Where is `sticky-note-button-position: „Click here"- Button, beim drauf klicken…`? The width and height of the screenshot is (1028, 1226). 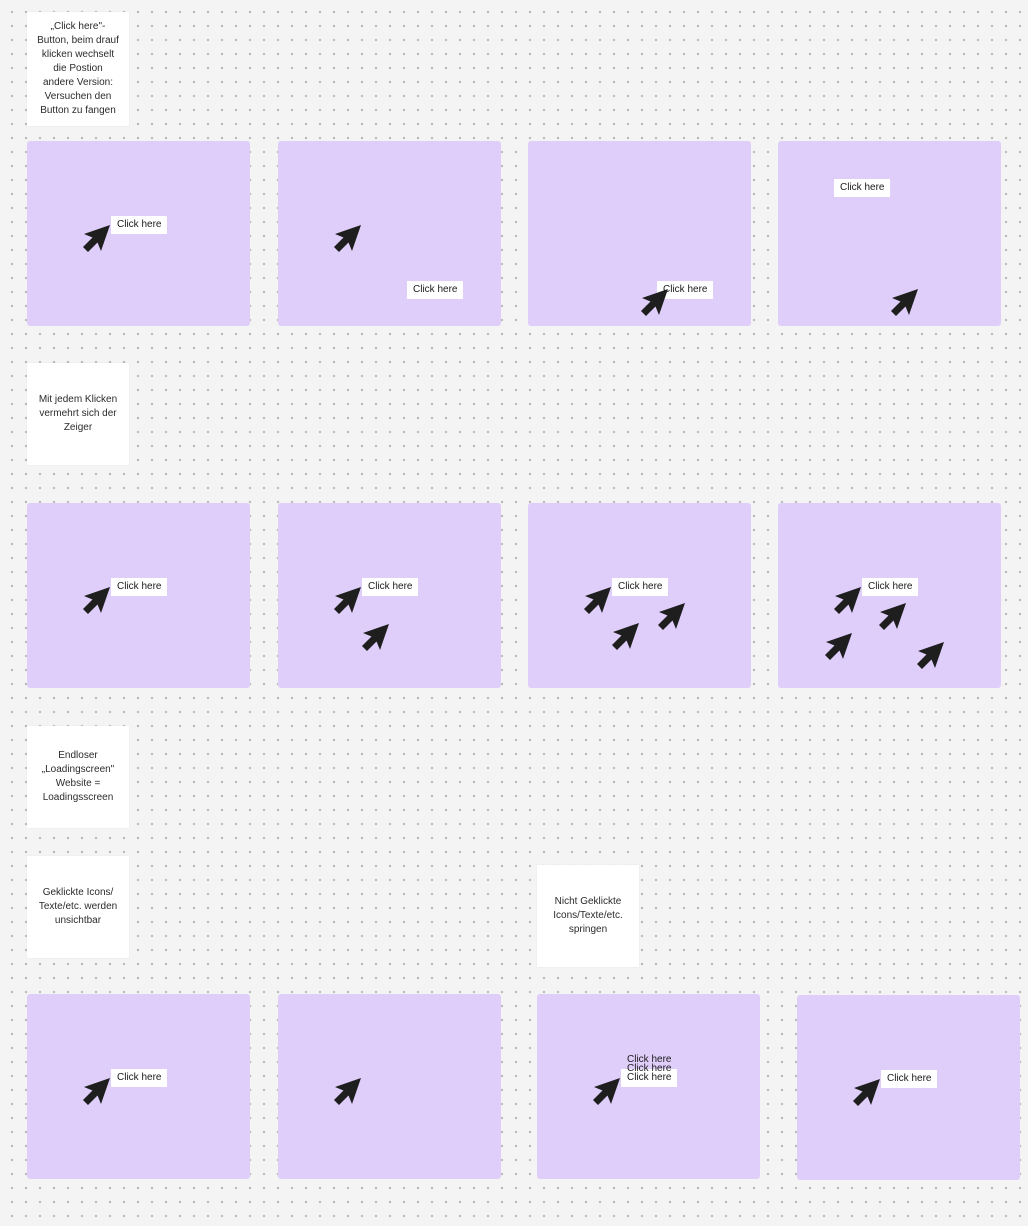
sticky-note-button-position: „Click here"- Button, beim drauf klicken… is located at coordinates (78, 69).